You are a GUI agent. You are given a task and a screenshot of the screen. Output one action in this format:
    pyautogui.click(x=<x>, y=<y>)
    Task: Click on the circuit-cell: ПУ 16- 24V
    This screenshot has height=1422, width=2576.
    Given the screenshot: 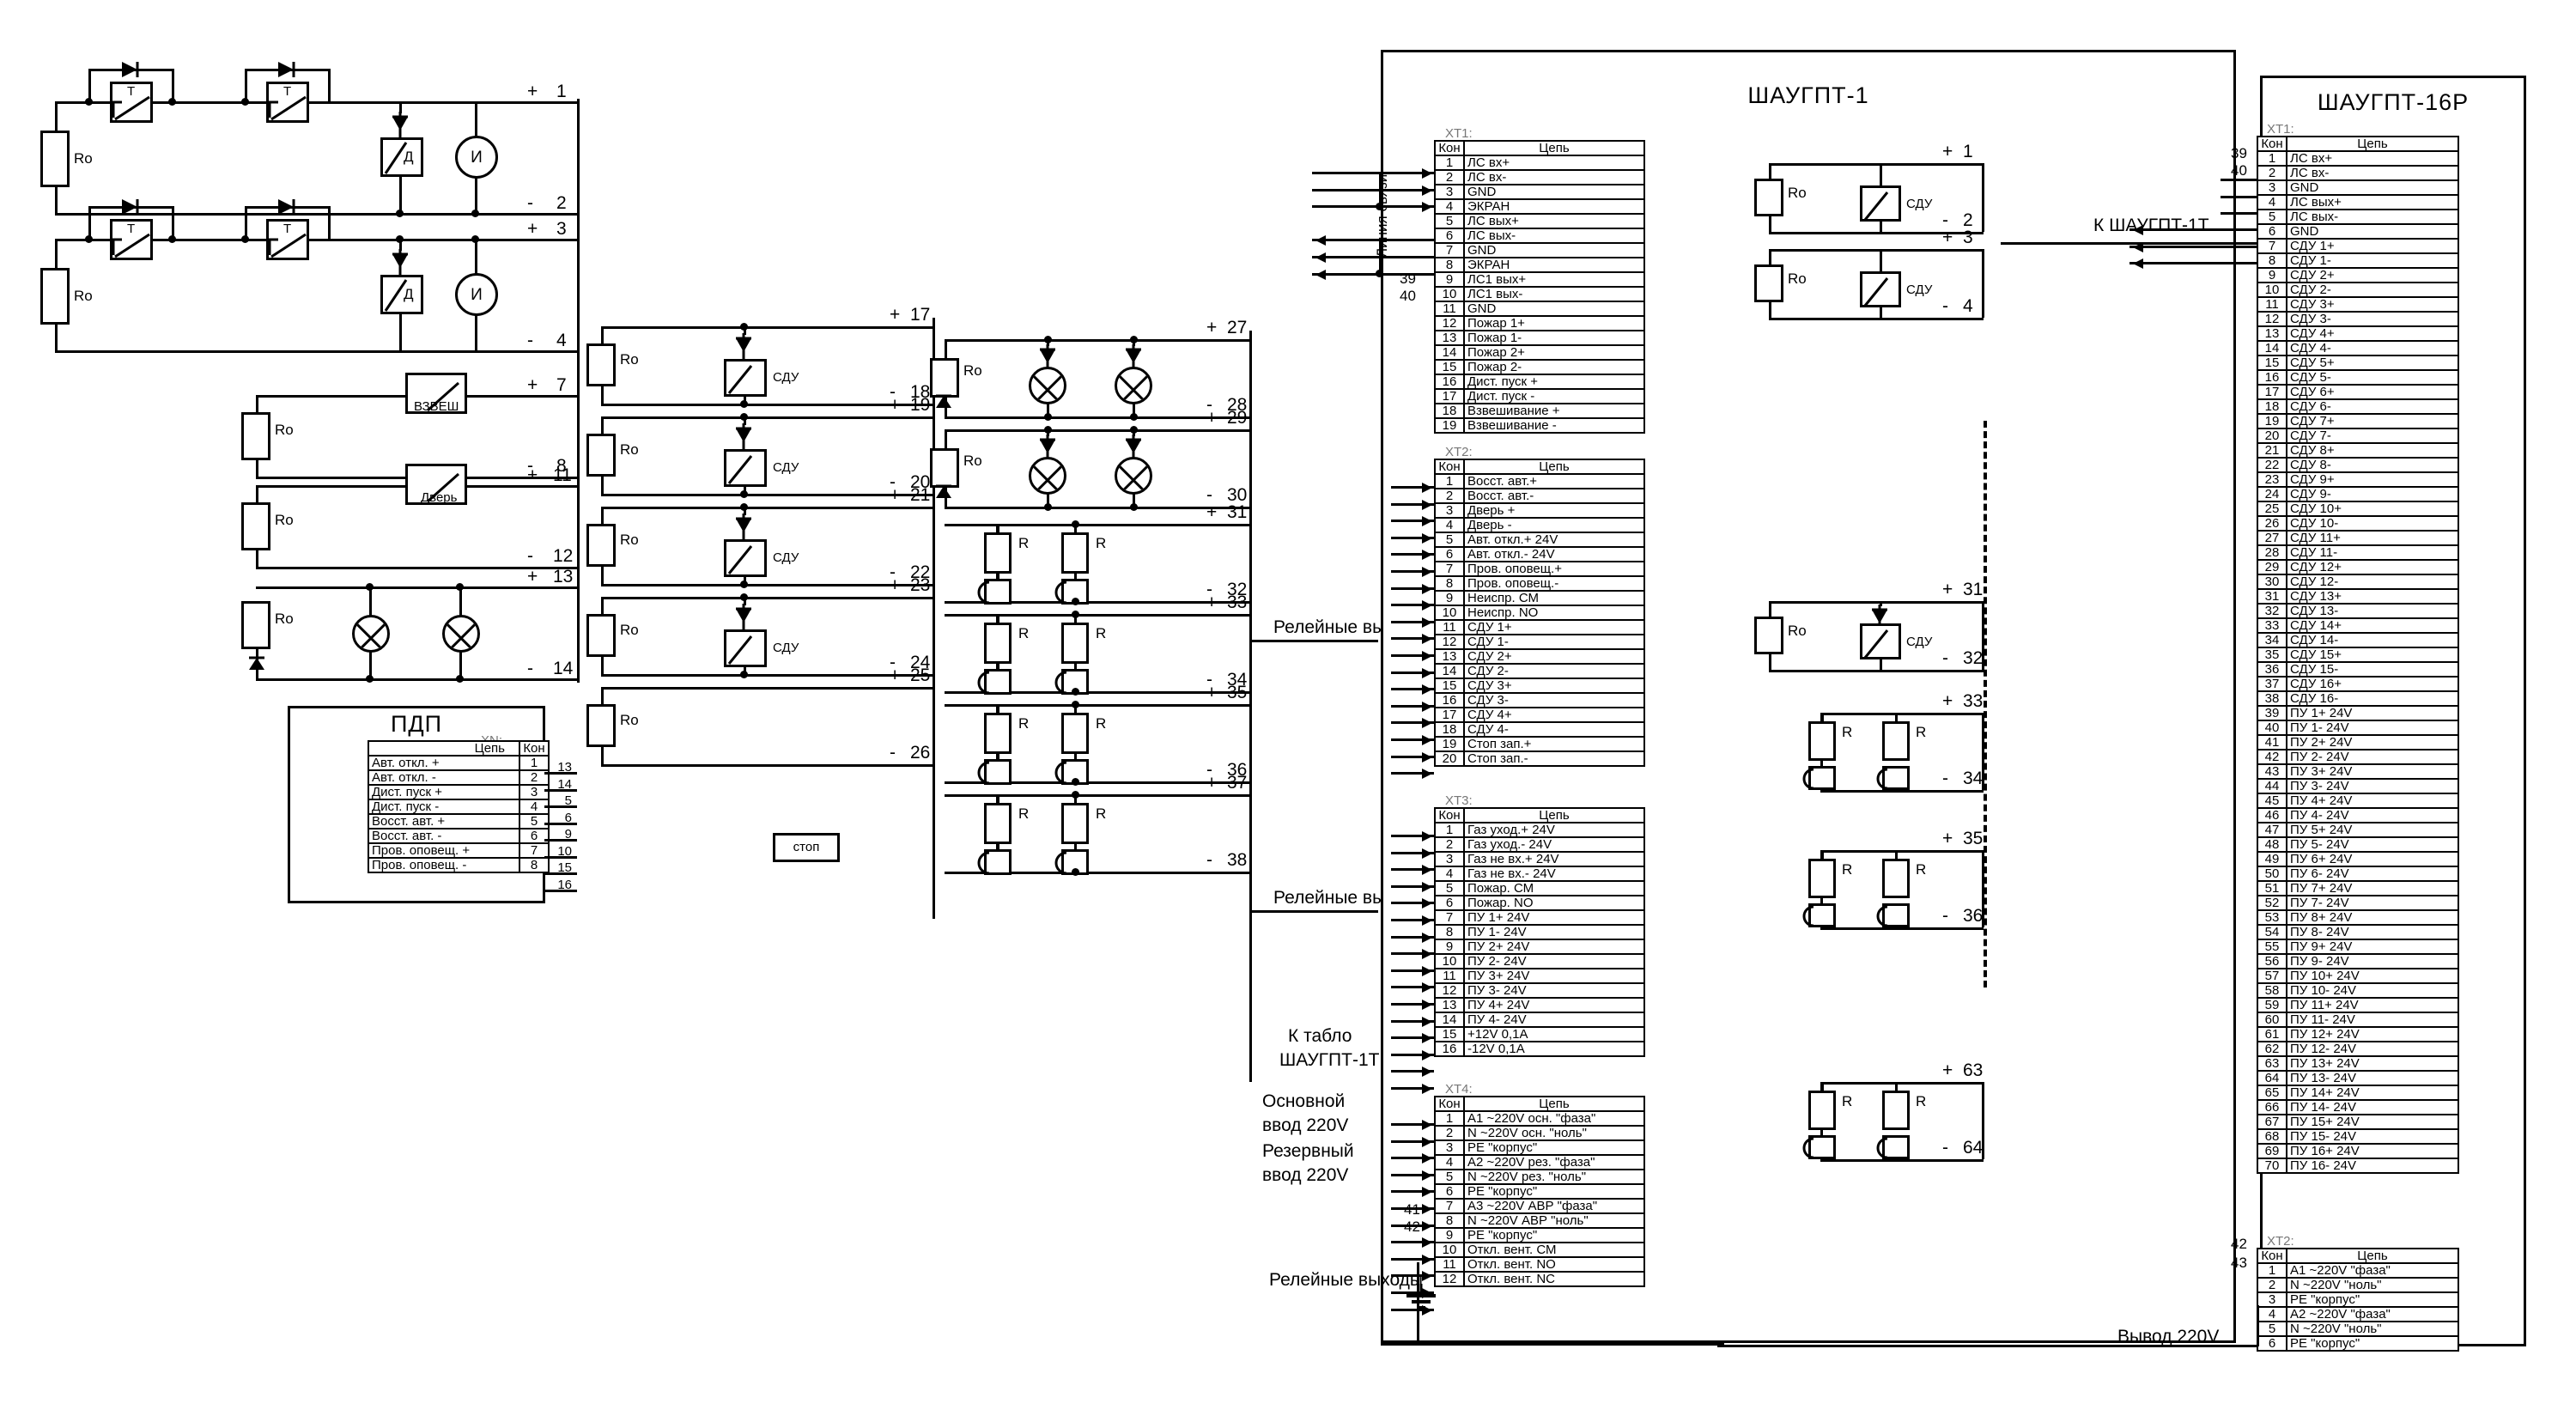 What is the action you would take?
    pyautogui.click(x=2372, y=1166)
    